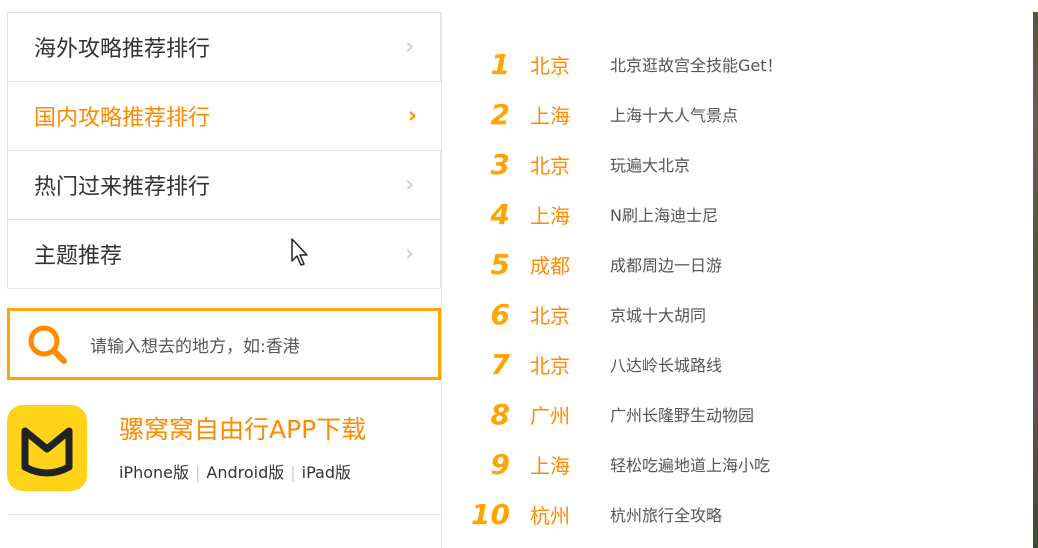 Image resolution: width=1038 pixels, height=548 pixels. I want to click on background-photo, so click(1035, 280).